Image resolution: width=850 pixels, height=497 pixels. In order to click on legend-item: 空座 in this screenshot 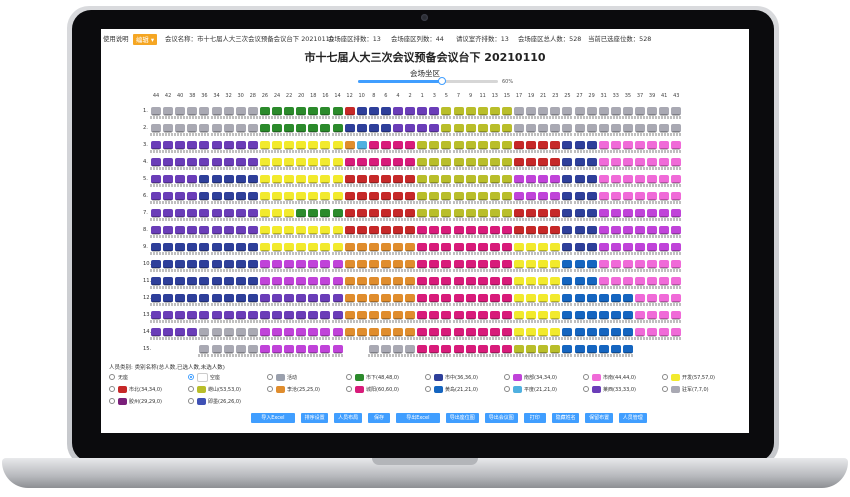, I will do `click(204, 377)`.